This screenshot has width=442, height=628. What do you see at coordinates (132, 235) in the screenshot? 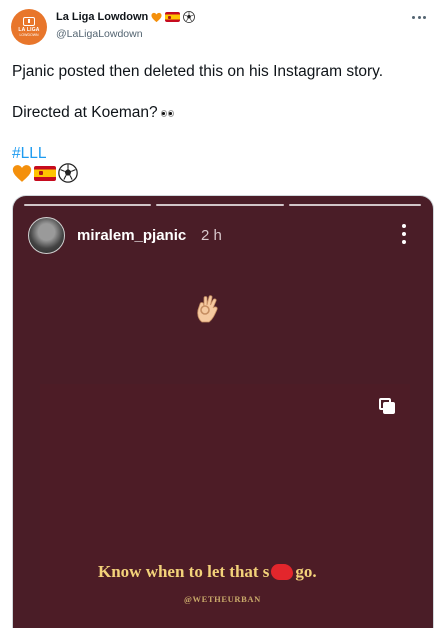
I see `story-username: miralem_pjanic` at bounding box center [132, 235].